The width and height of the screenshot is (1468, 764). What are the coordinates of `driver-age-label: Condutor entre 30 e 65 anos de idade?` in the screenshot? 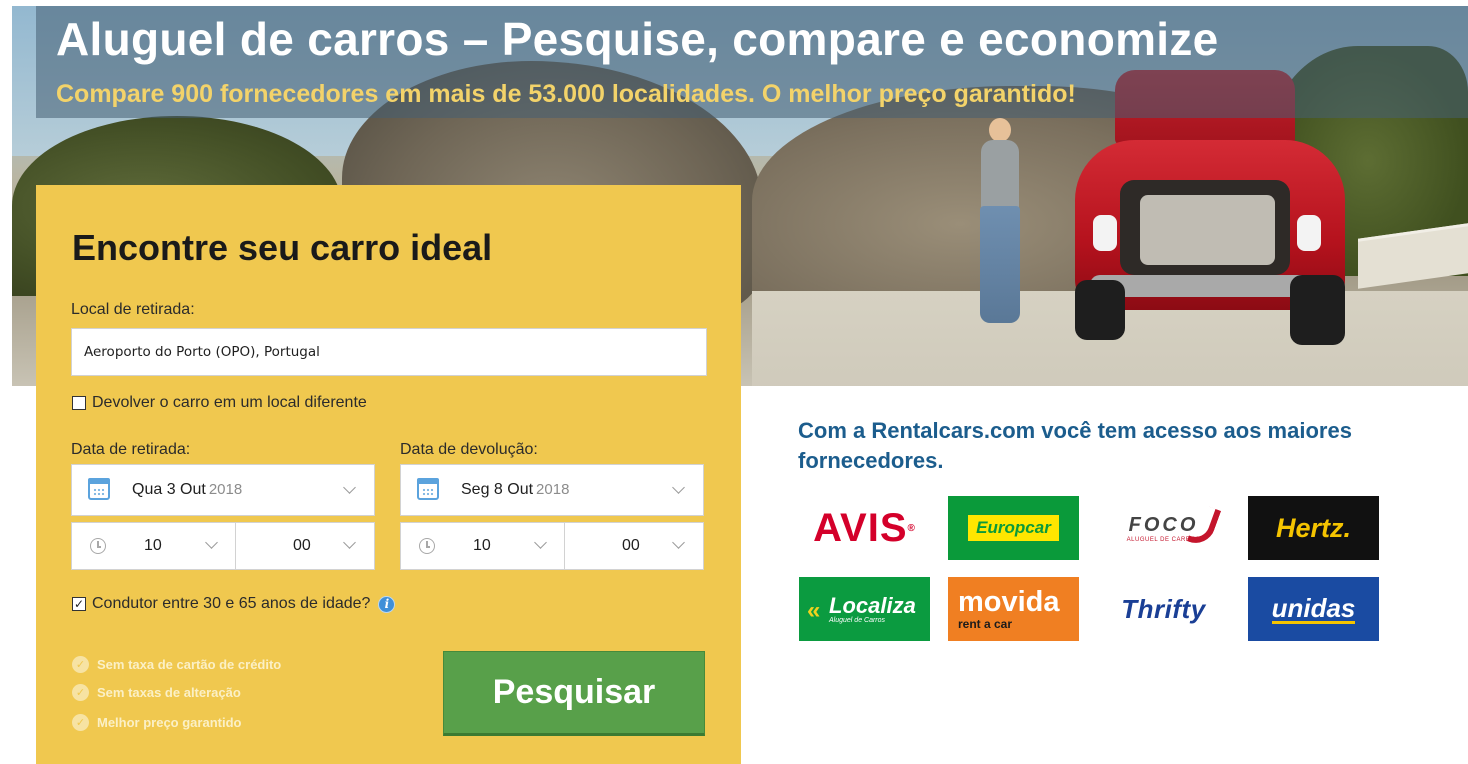 It's located at (231, 603).